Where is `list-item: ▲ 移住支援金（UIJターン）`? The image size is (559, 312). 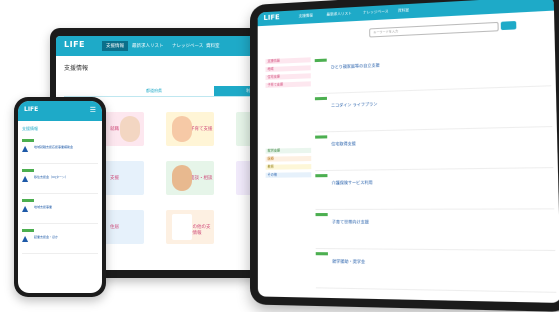 list-item: ▲ 移住支援金（UIJターン） is located at coordinates (60, 180).